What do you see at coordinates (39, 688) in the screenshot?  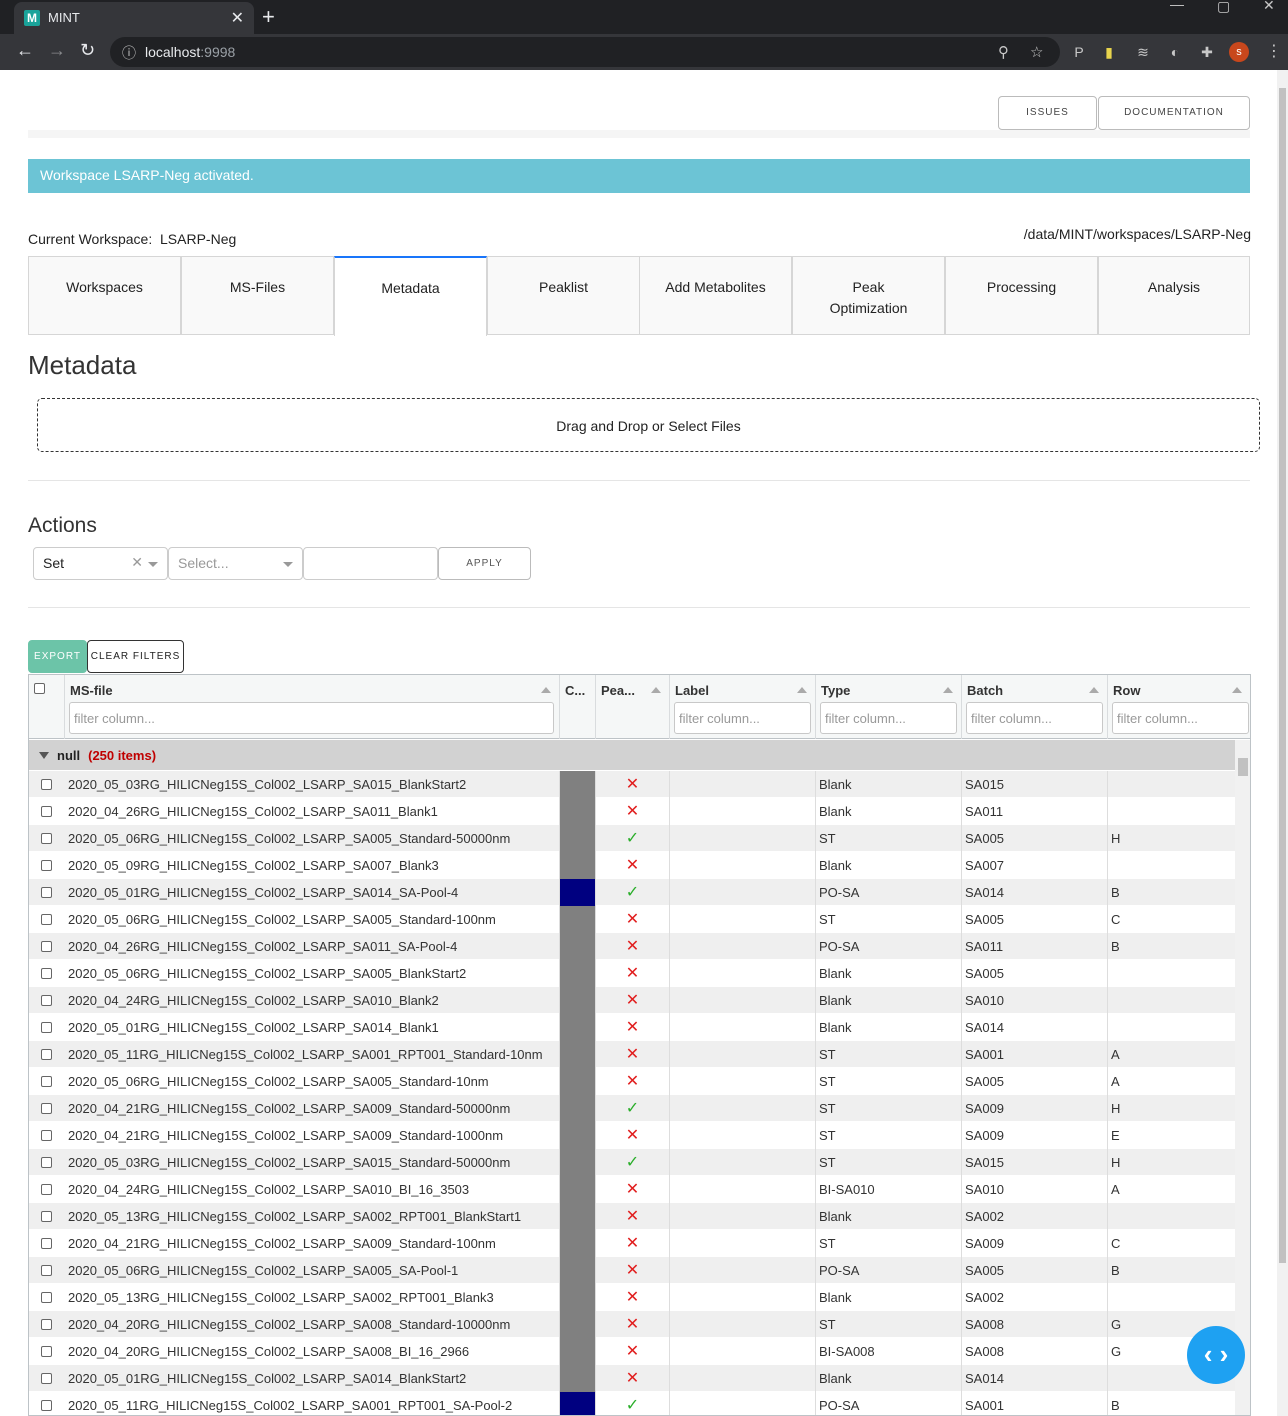 I see `select-all-checkbox` at bounding box center [39, 688].